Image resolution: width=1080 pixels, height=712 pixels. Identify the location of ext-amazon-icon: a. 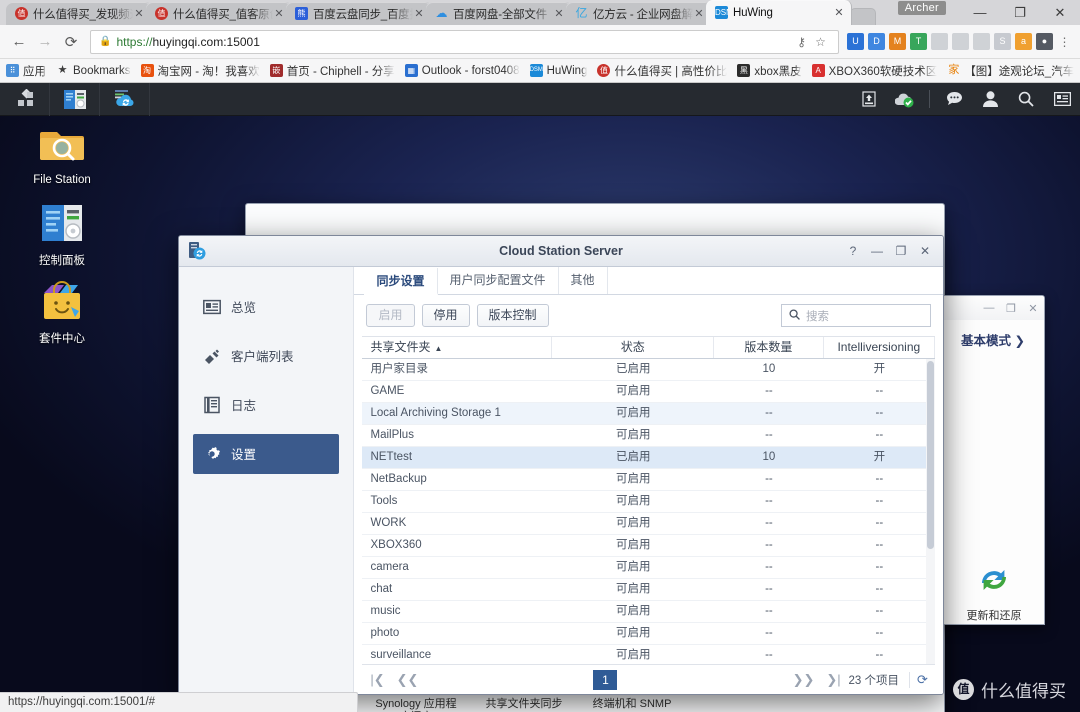
(1023, 41).